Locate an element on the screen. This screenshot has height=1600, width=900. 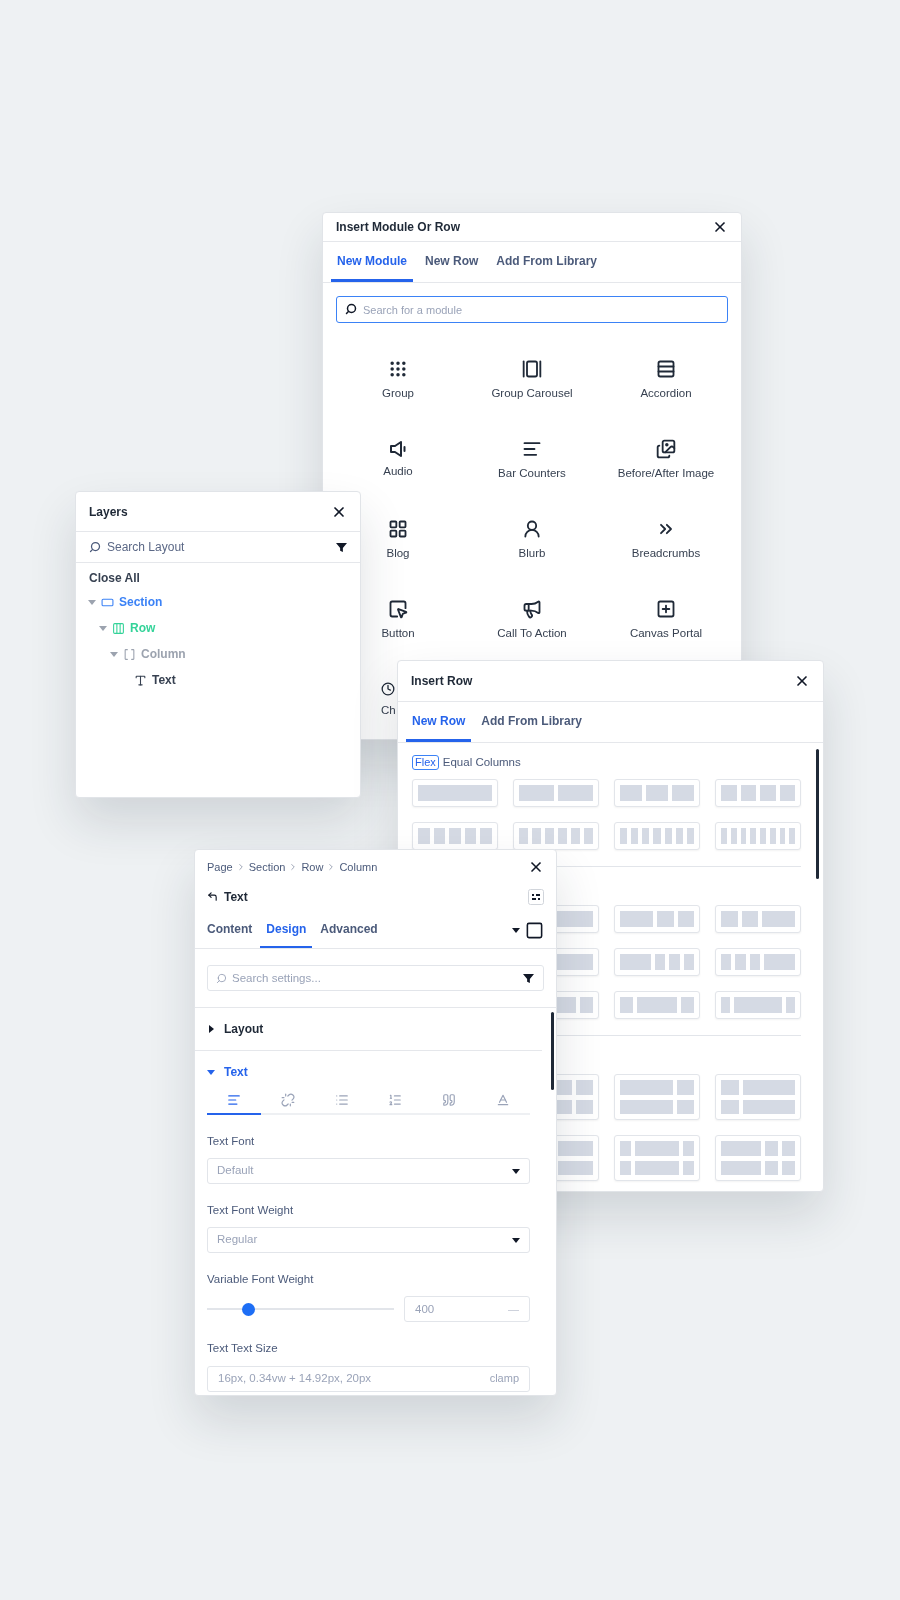
search-field: Search Layout is located at coordinates (218, 547).